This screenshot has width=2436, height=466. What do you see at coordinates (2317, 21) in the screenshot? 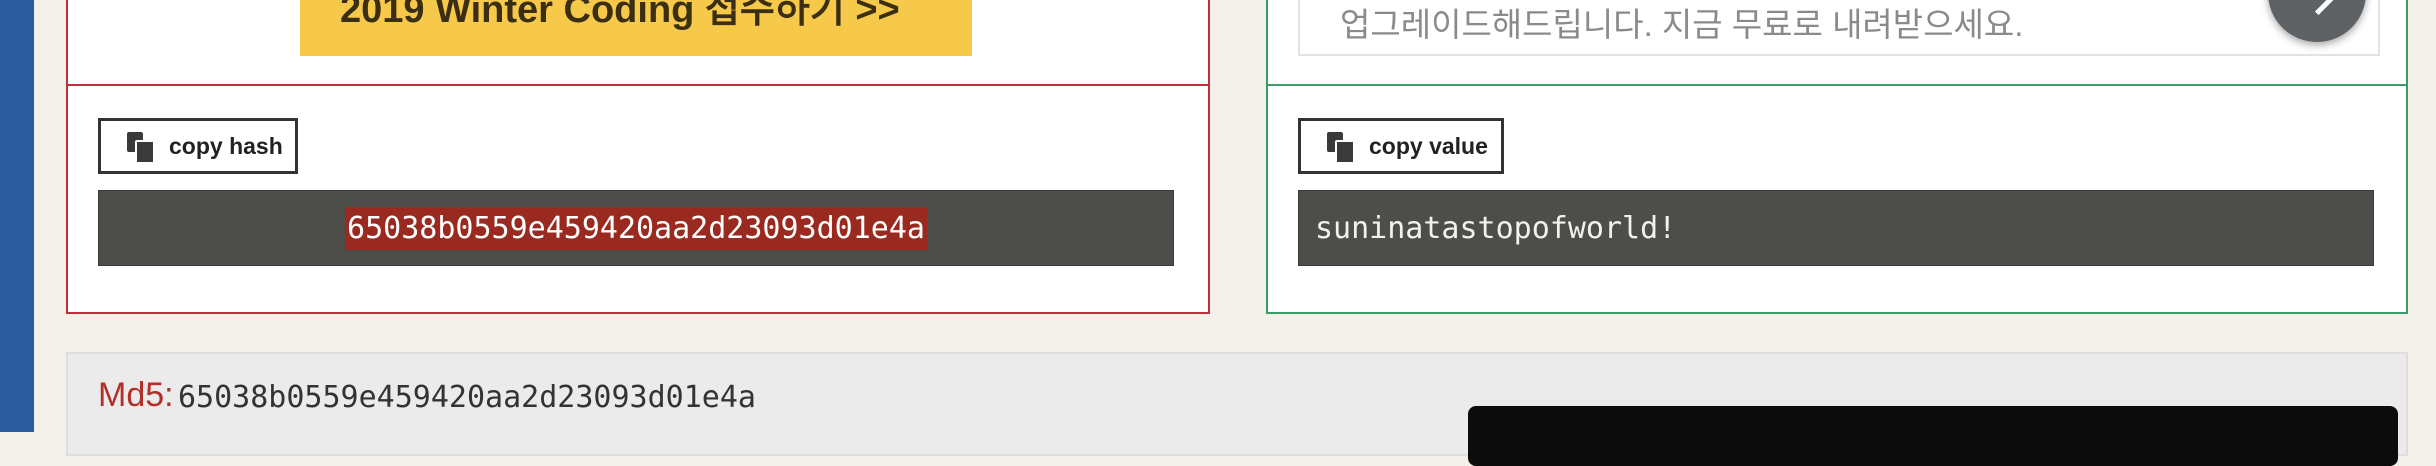
I see `next-button` at bounding box center [2317, 21].